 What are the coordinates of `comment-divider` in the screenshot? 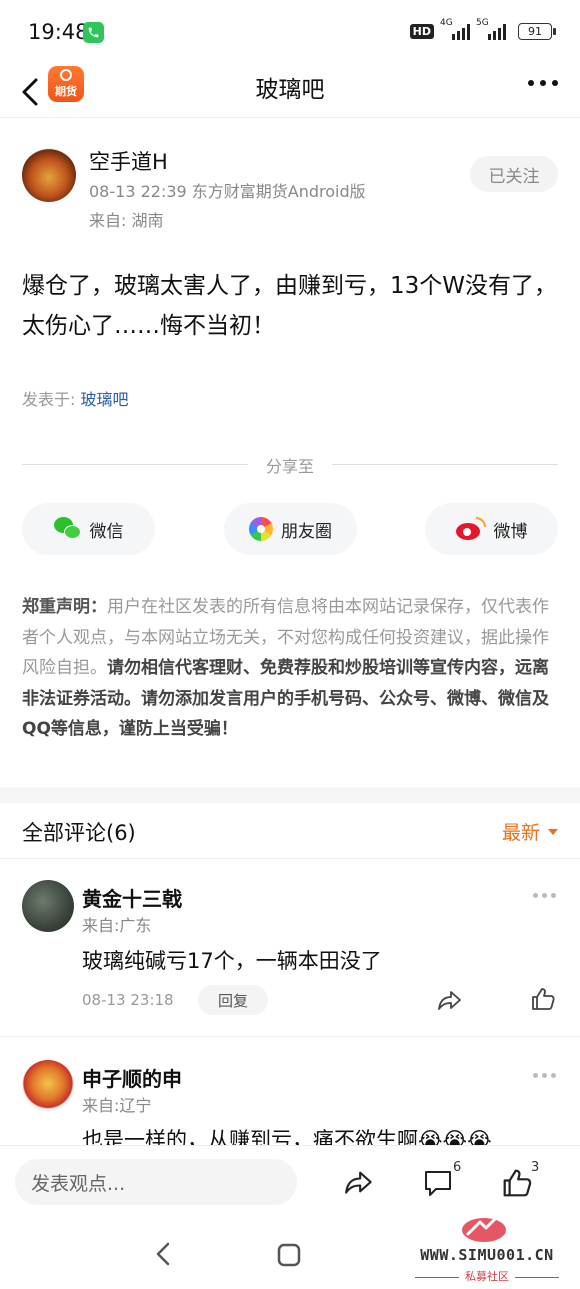 It's located at (290, 1036).